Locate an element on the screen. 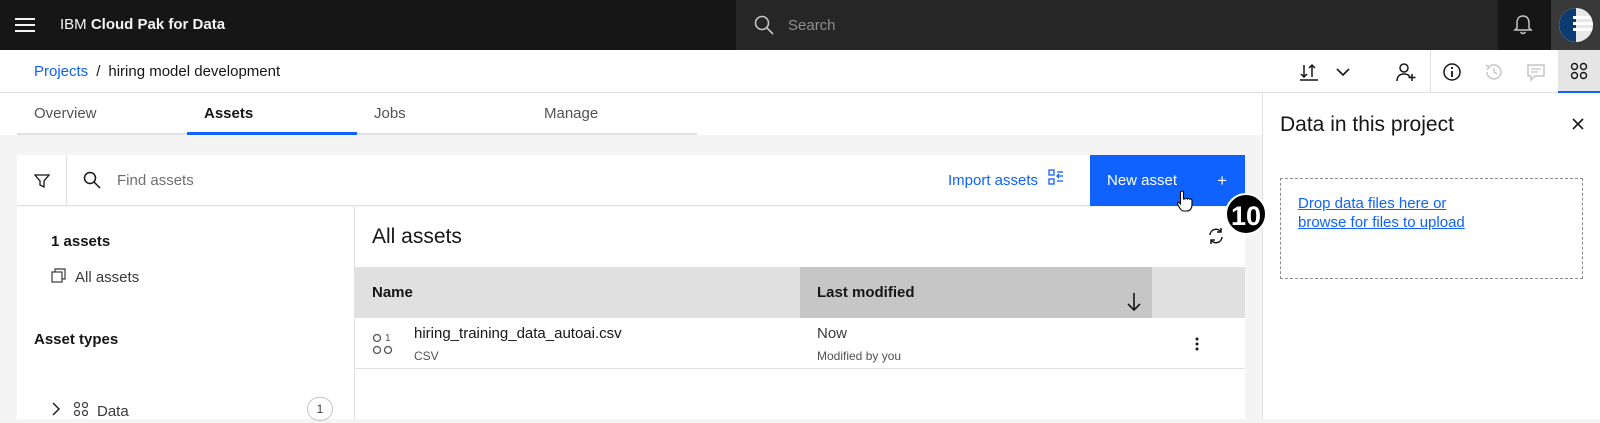 This screenshot has width=1600, height=423. tab-overview: Overview is located at coordinates (102, 114).